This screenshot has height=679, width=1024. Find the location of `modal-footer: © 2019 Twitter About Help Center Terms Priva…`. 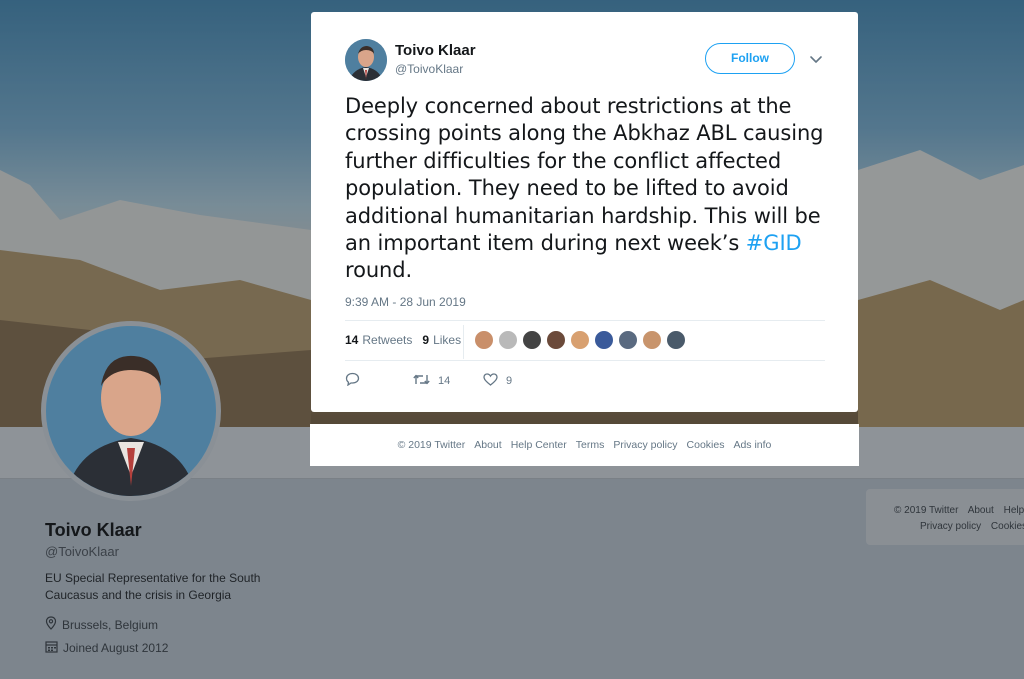

modal-footer: © 2019 Twitter About Help Center Terms Priva… is located at coordinates (584, 445).